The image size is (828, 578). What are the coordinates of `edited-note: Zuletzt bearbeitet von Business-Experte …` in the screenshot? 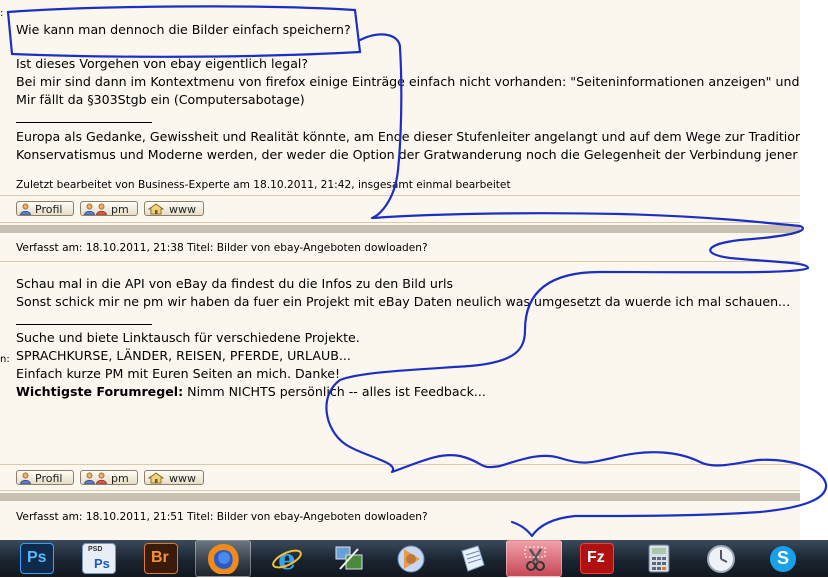 It's located at (263, 185).